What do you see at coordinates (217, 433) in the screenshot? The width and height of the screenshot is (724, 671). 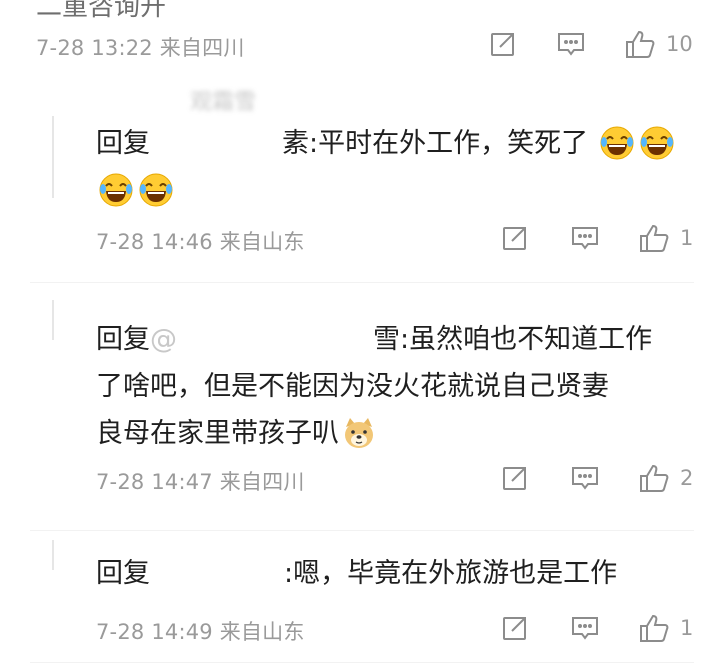 I see `comment-text-line: 良母在家里带孩子叭` at bounding box center [217, 433].